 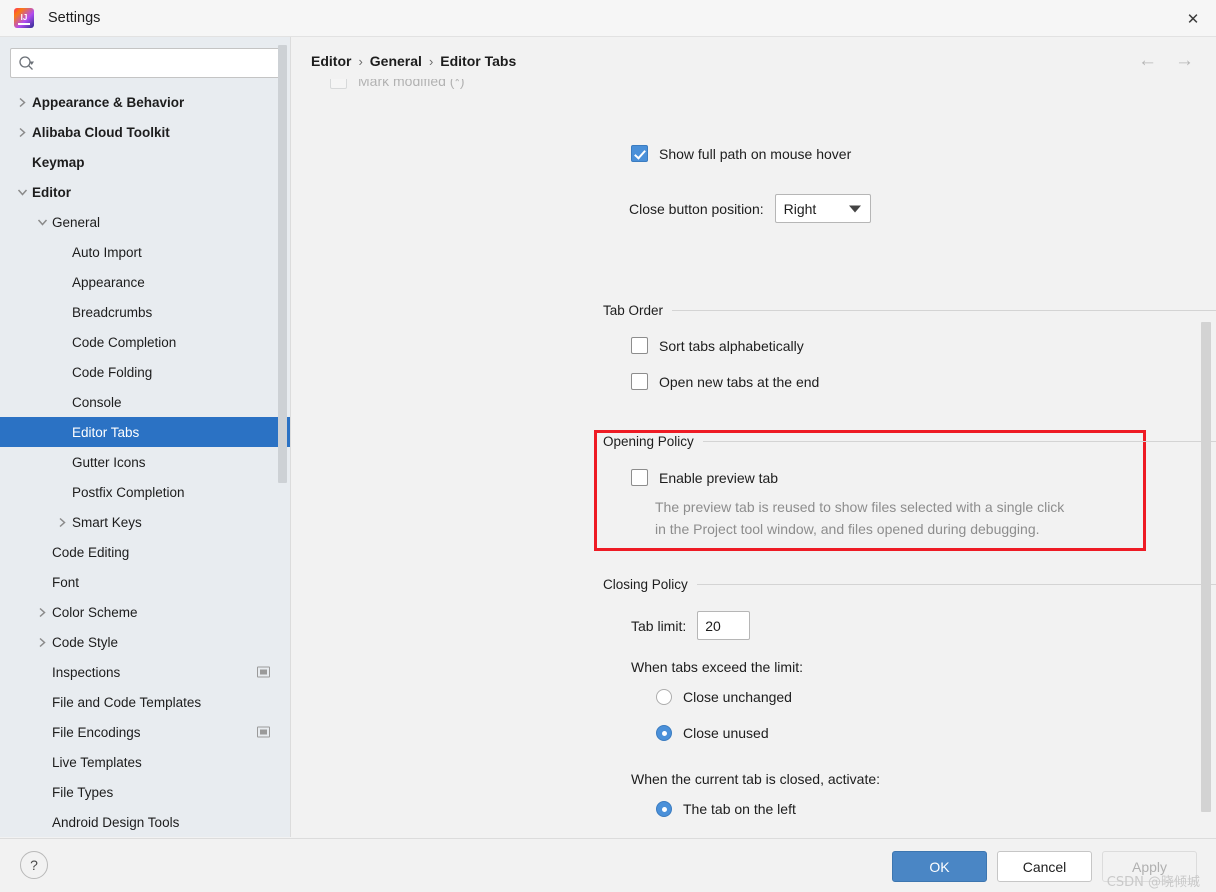 I want to click on watermark: CSDN @晓倾城, so click(x=1153, y=882).